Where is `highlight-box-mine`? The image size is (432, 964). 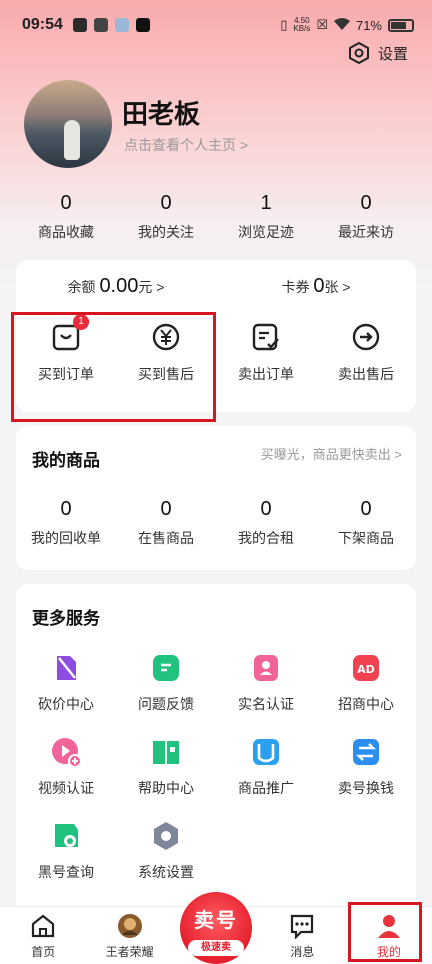 highlight-box-mine is located at coordinates (385, 932).